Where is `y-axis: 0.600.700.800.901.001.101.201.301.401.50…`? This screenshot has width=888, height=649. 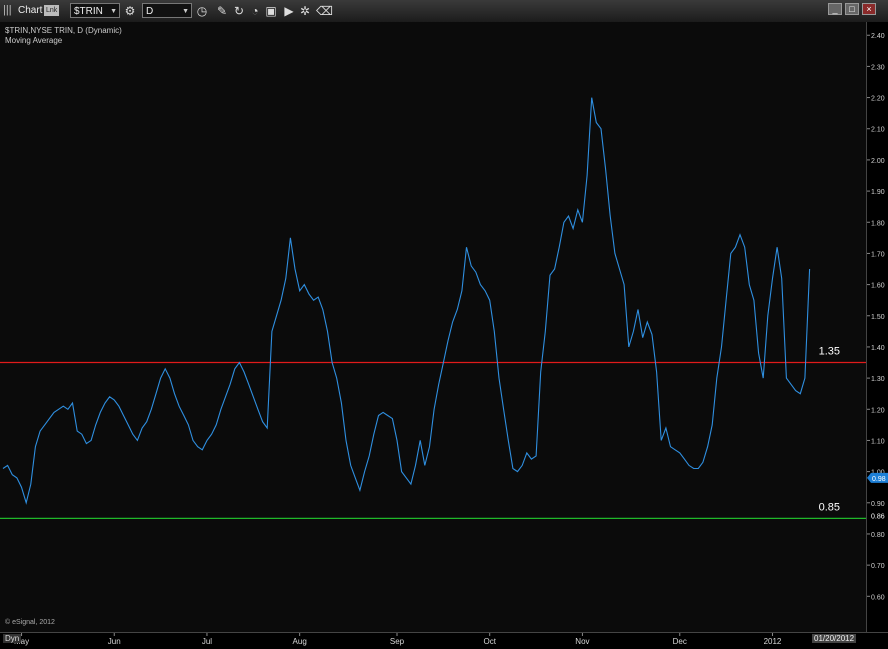 y-axis: 0.600.700.800.901.001.101.201.301.401.50… is located at coordinates (877, 327).